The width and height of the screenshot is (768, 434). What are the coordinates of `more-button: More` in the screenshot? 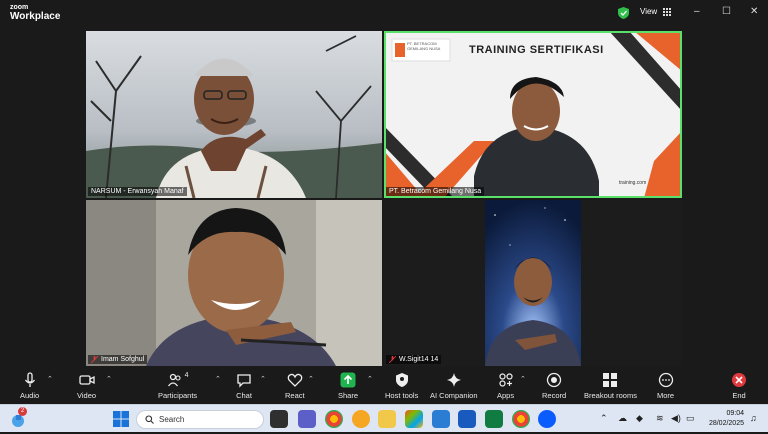 It's located at (665, 386).